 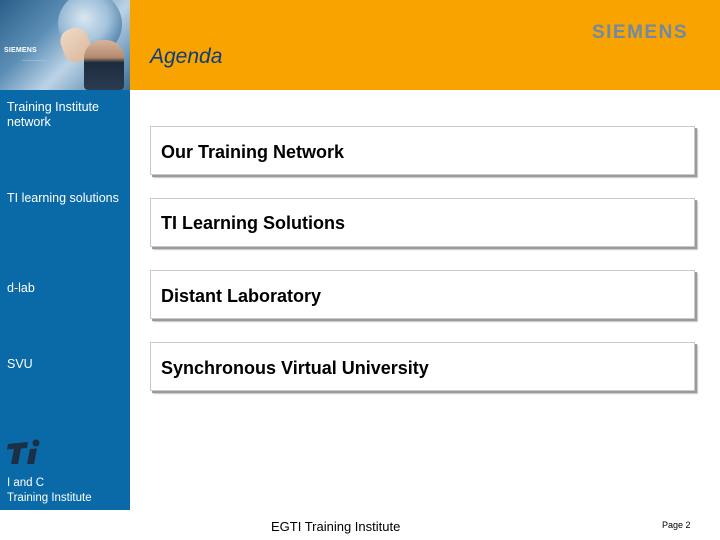 What do you see at coordinates (23, 451) in the screenshot?
I see `ti-logo-icon` at bounding box center [23, 451].